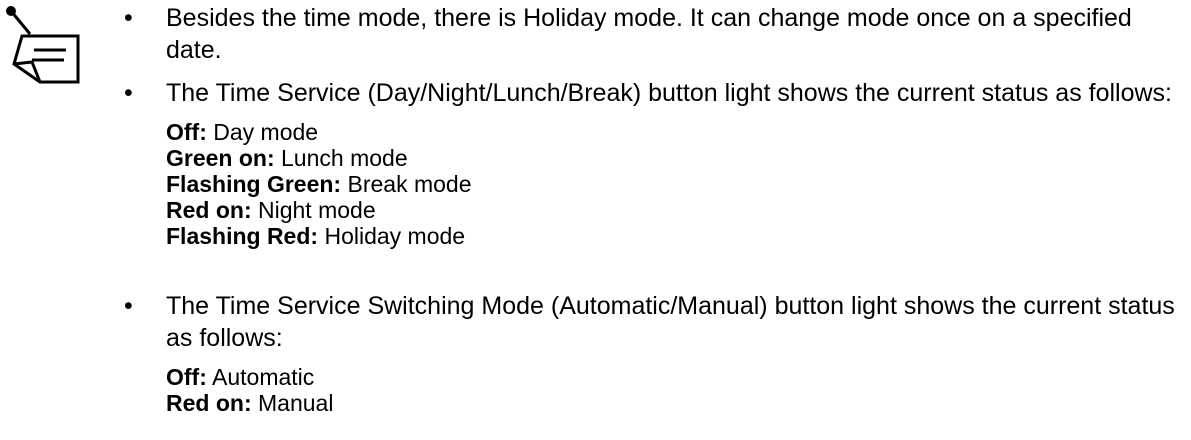  I want to click on status-value: Holiday mode, so click(395, 236).